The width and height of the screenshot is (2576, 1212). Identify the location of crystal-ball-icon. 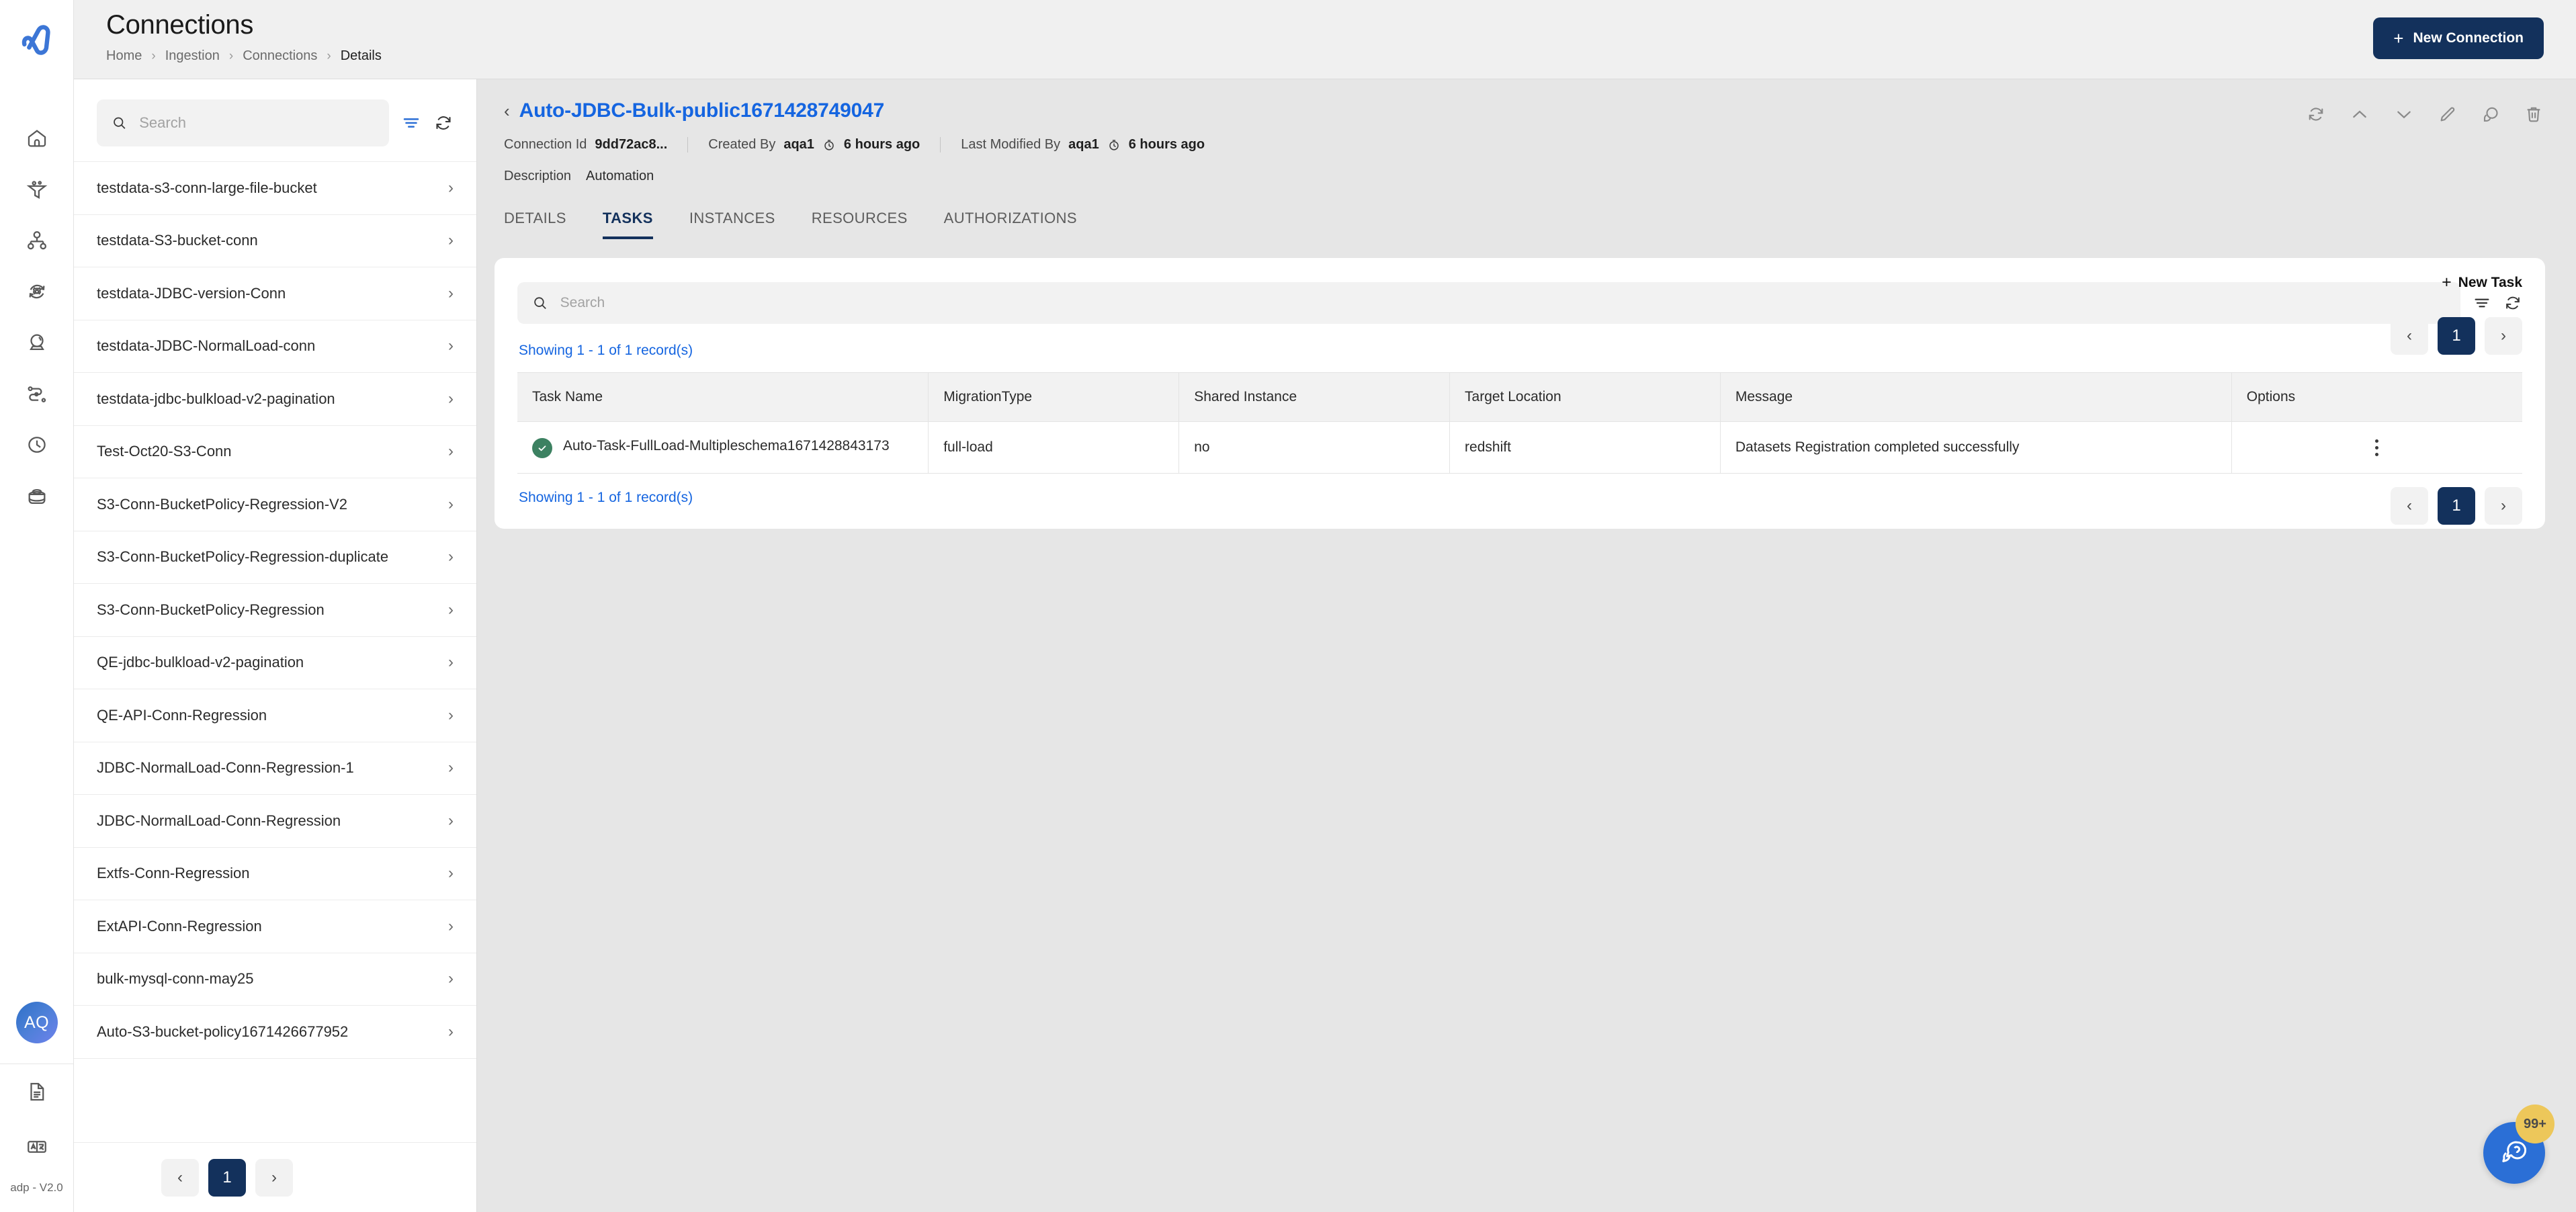
(36, 342).